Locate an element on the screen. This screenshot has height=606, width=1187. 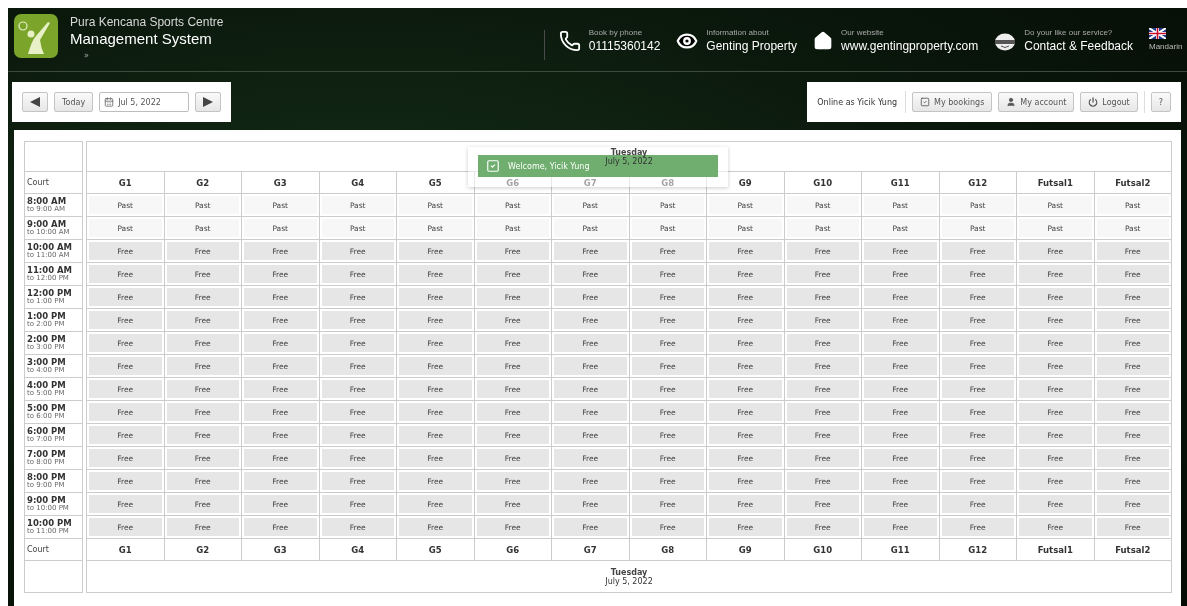
slot-start-time: 6:00 PM is located at coordinates (47, 431).